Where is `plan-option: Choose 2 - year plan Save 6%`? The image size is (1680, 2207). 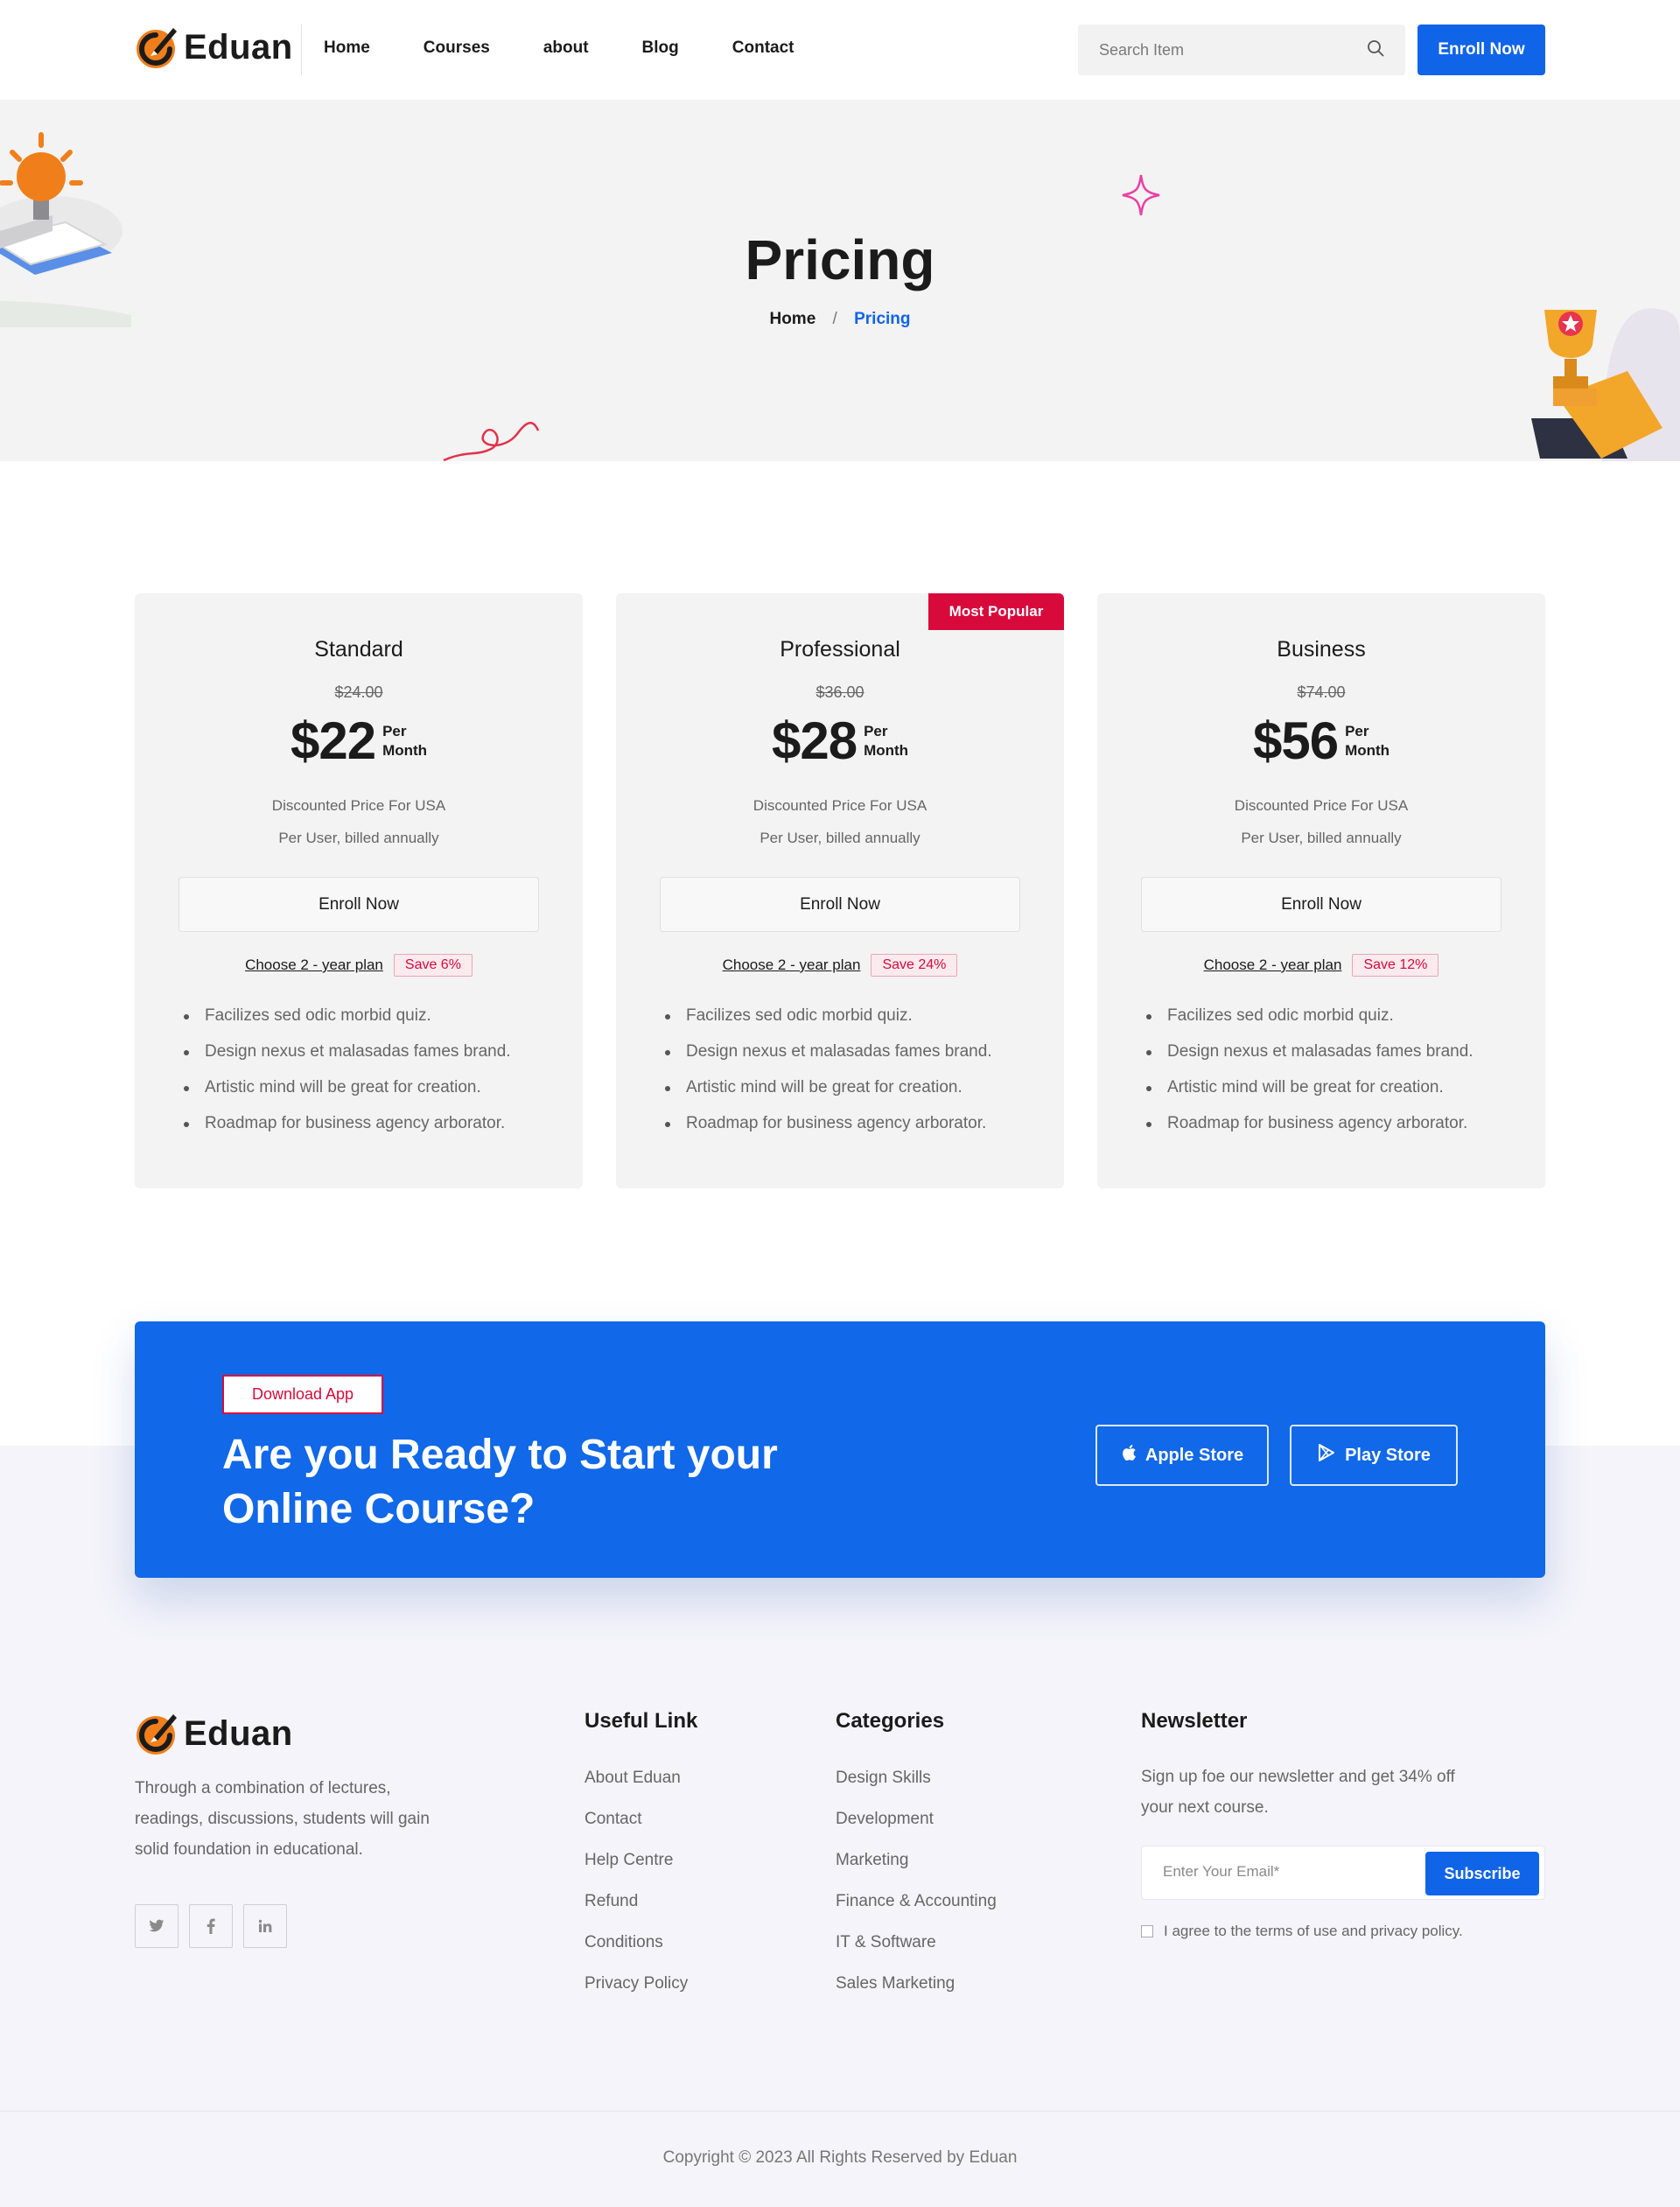 plan-option: Choose 2 - year plan Save 6% is located at coordinates (359, 965).